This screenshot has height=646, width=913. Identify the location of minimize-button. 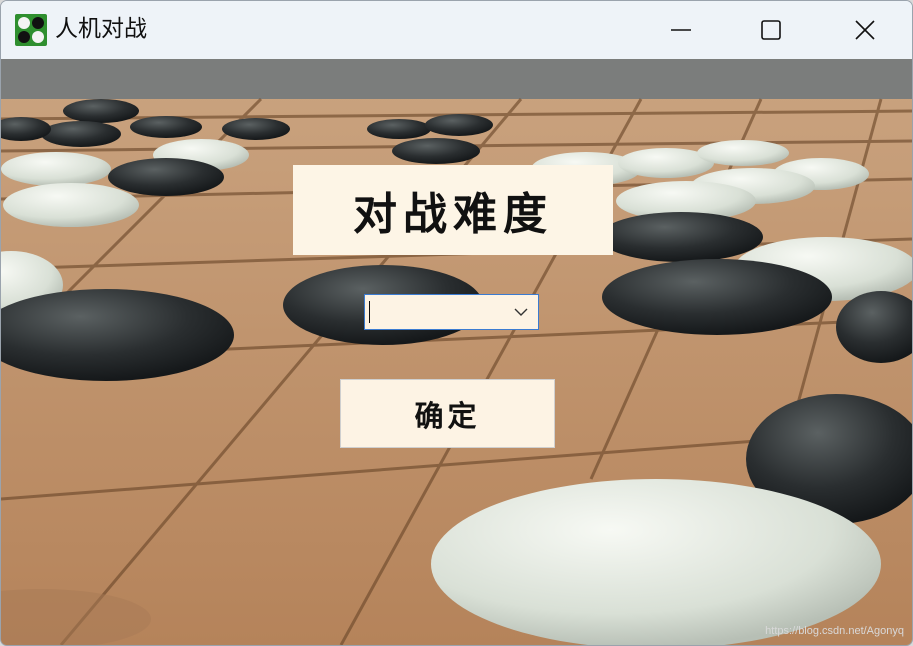
(681, 30).